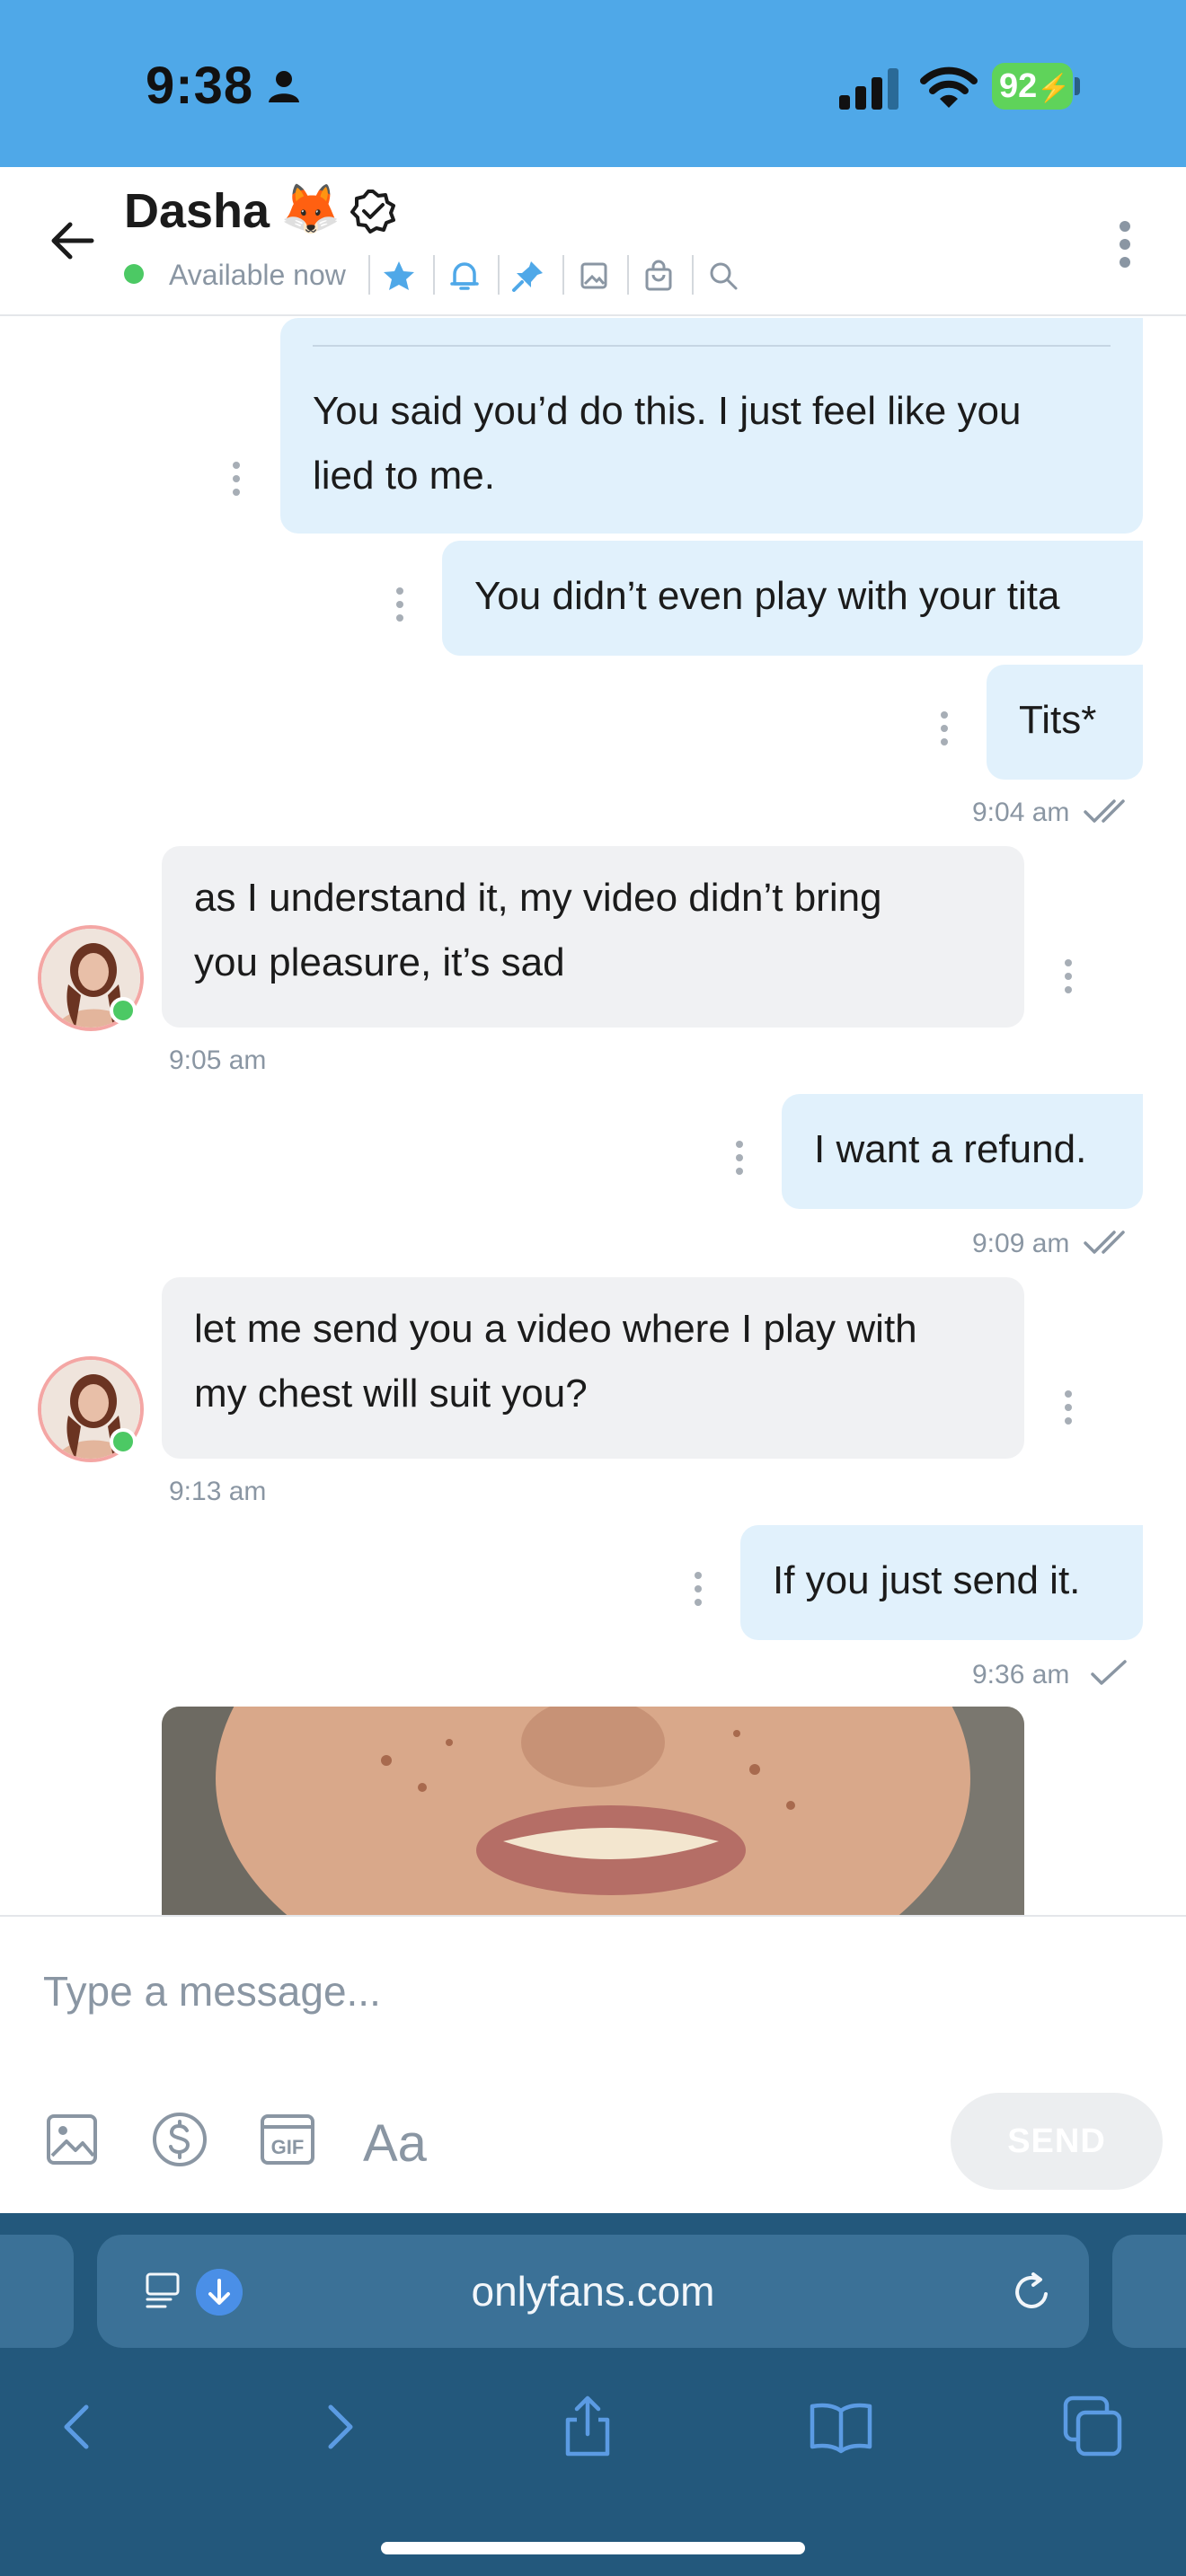  What do you see at coordinates (1149, 2291) in the screenshot?
I see `next-tab` at bounding box center [1149, 2291].